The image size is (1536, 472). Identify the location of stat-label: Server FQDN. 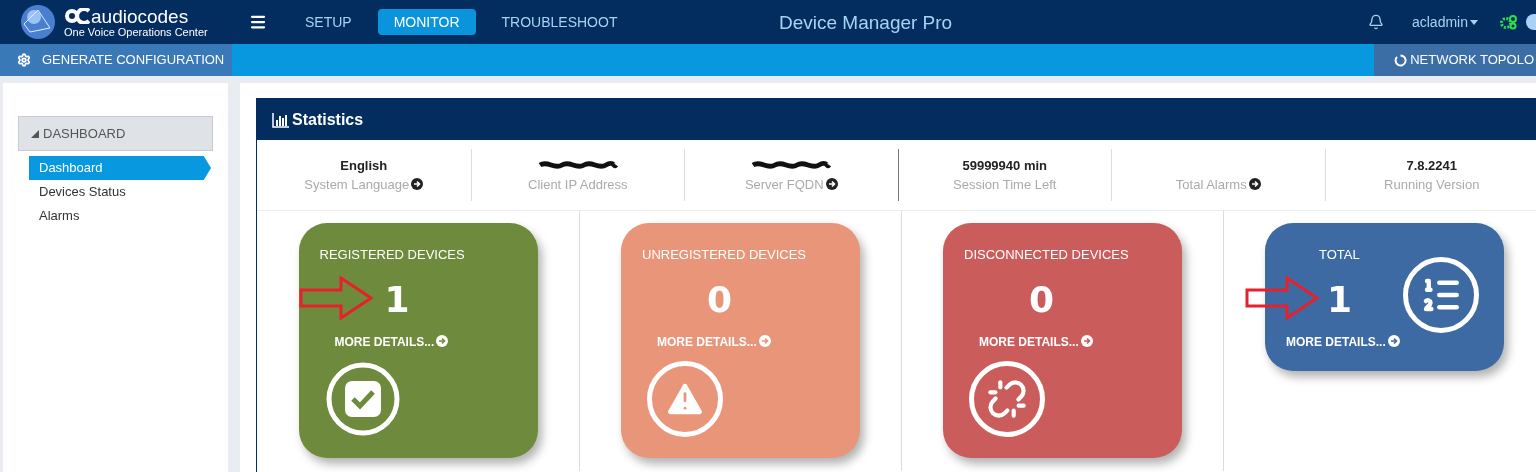
(791, 185).